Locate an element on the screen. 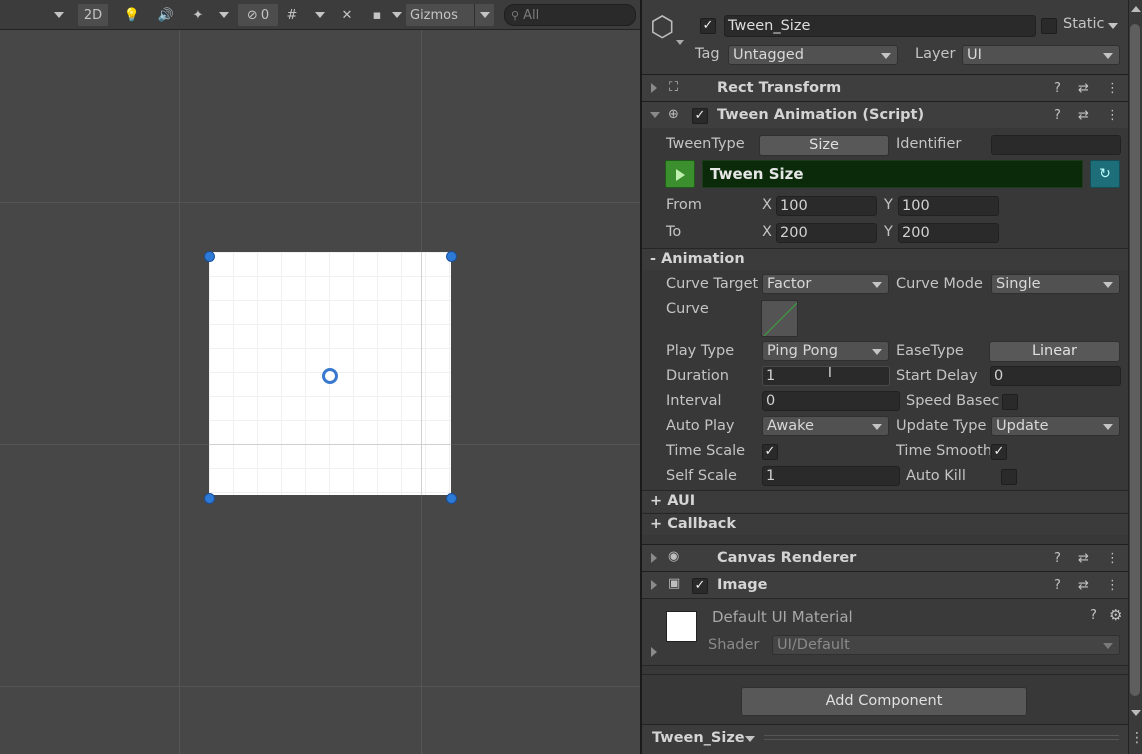 The height and width of the screenshot is (754, 1142). tools-icon: ✕ is located at coordinates (347, 15).